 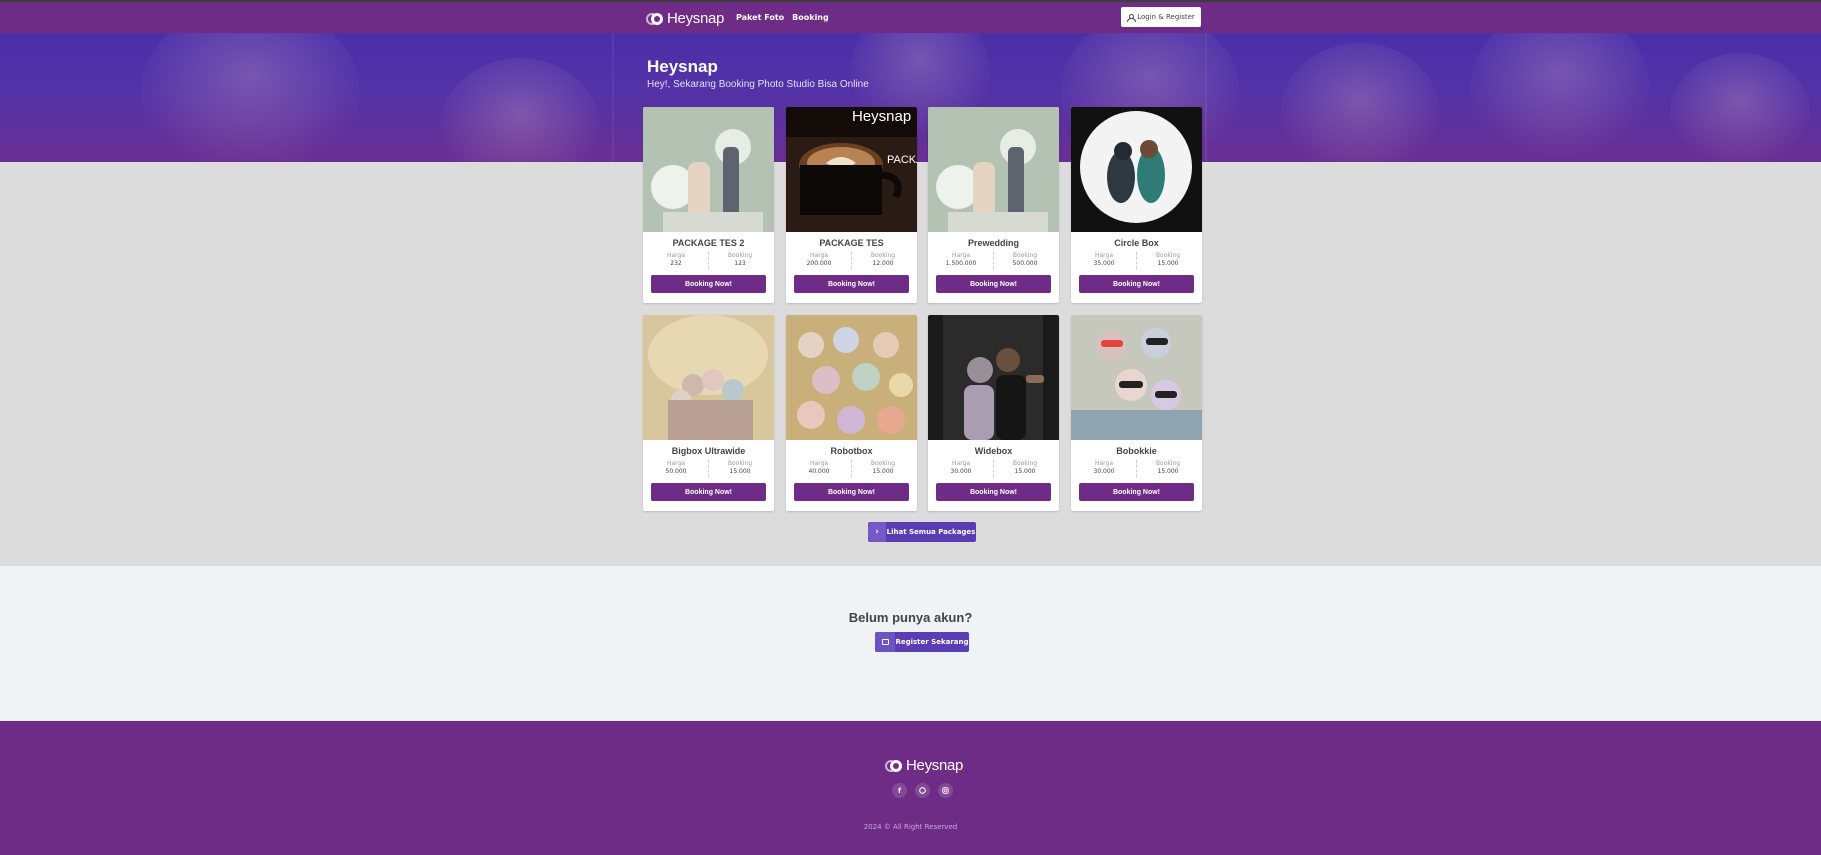 I want to click on price-stat: Harga 50.000, so click(x=676, y=467).